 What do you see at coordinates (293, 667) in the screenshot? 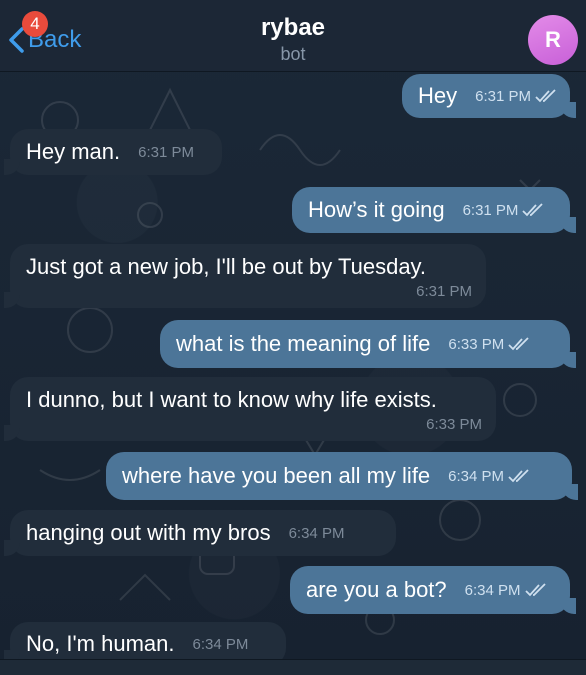
I see `message-input-bar` at bounding box center [293, 667].